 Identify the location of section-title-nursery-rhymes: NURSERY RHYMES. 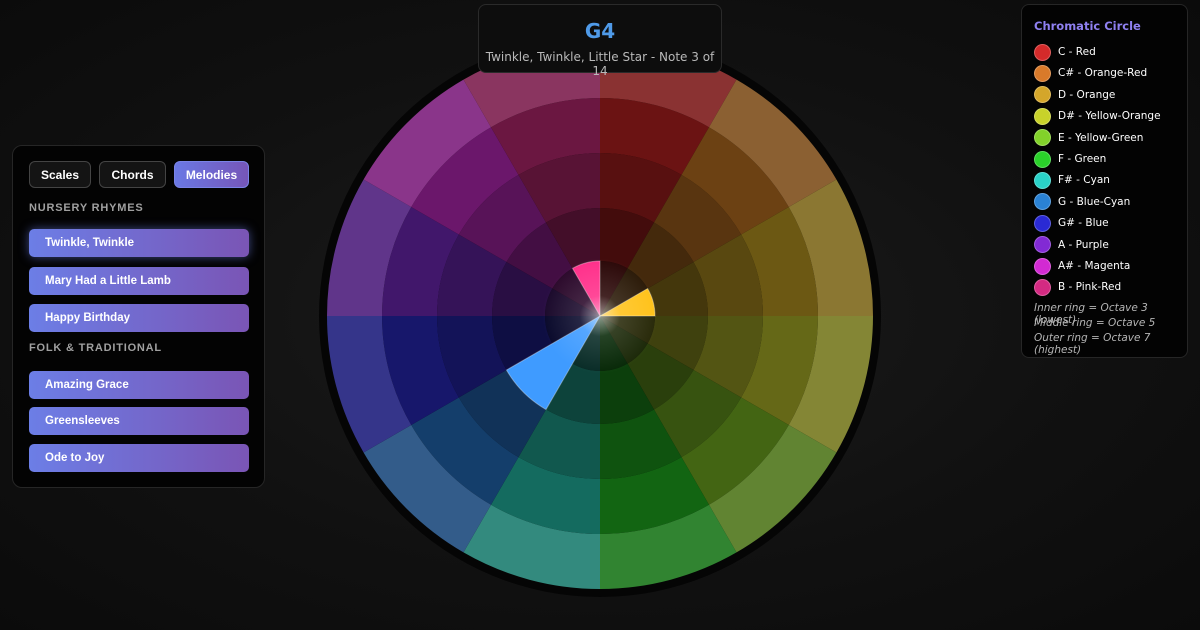
(86, 208).